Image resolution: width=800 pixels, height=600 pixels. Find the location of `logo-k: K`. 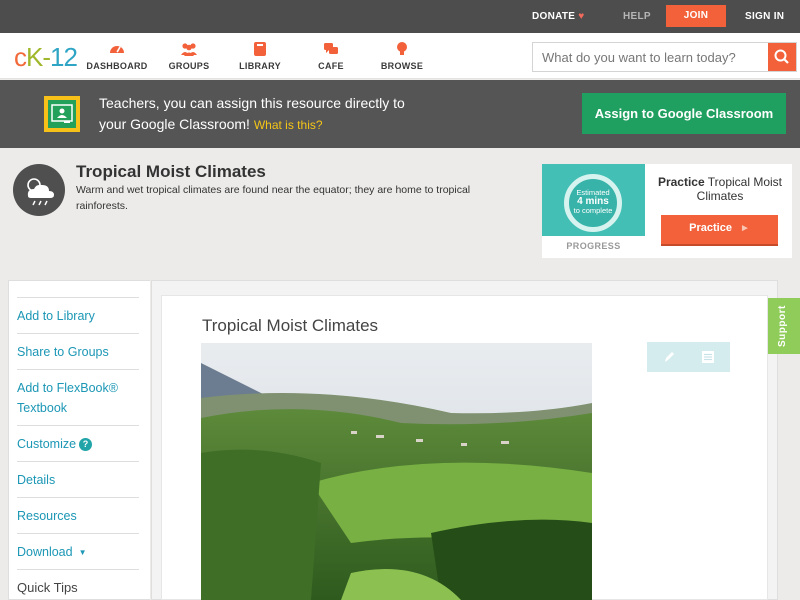

logo-k: K is located at coordinates (34, 57).